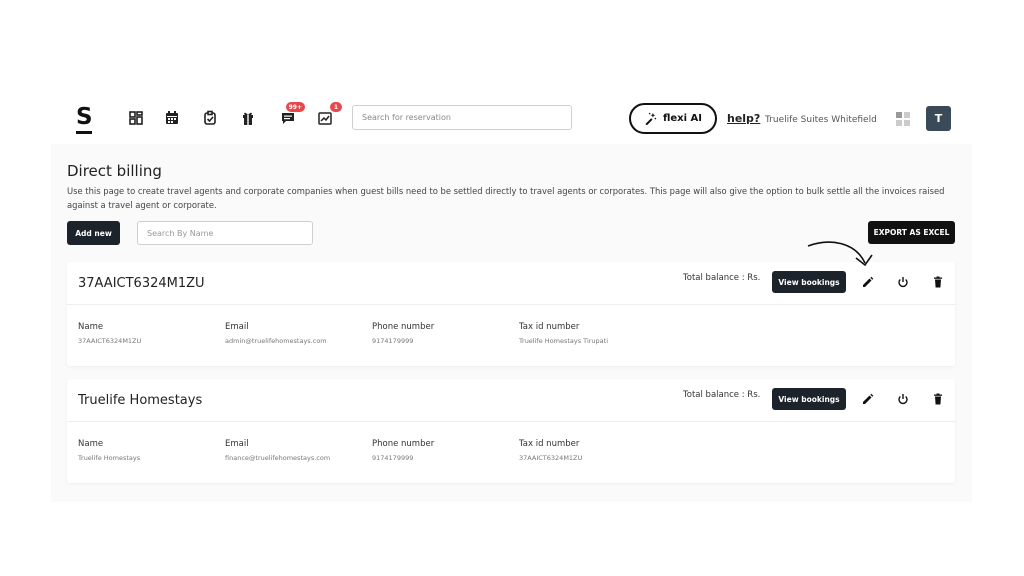 This screenshot has width=1024, height=576. I want to click on email-field: Email admin@truelifehomestays.com, so click(276, 333).